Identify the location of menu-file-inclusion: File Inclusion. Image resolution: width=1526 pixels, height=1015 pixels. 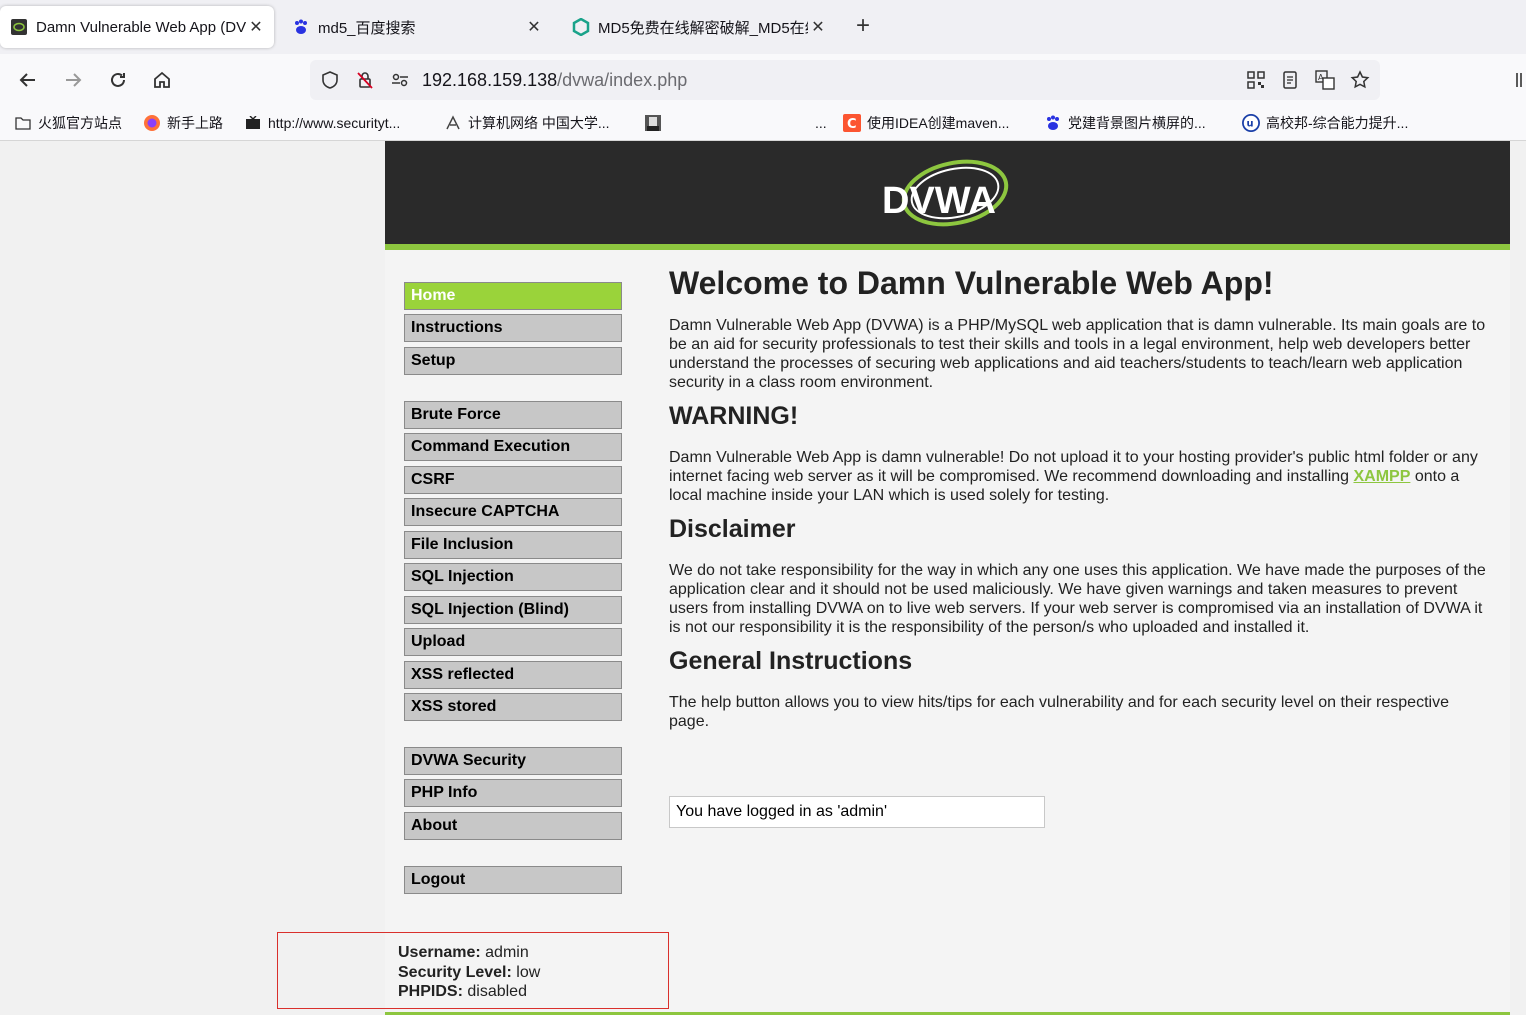
(513, 545).